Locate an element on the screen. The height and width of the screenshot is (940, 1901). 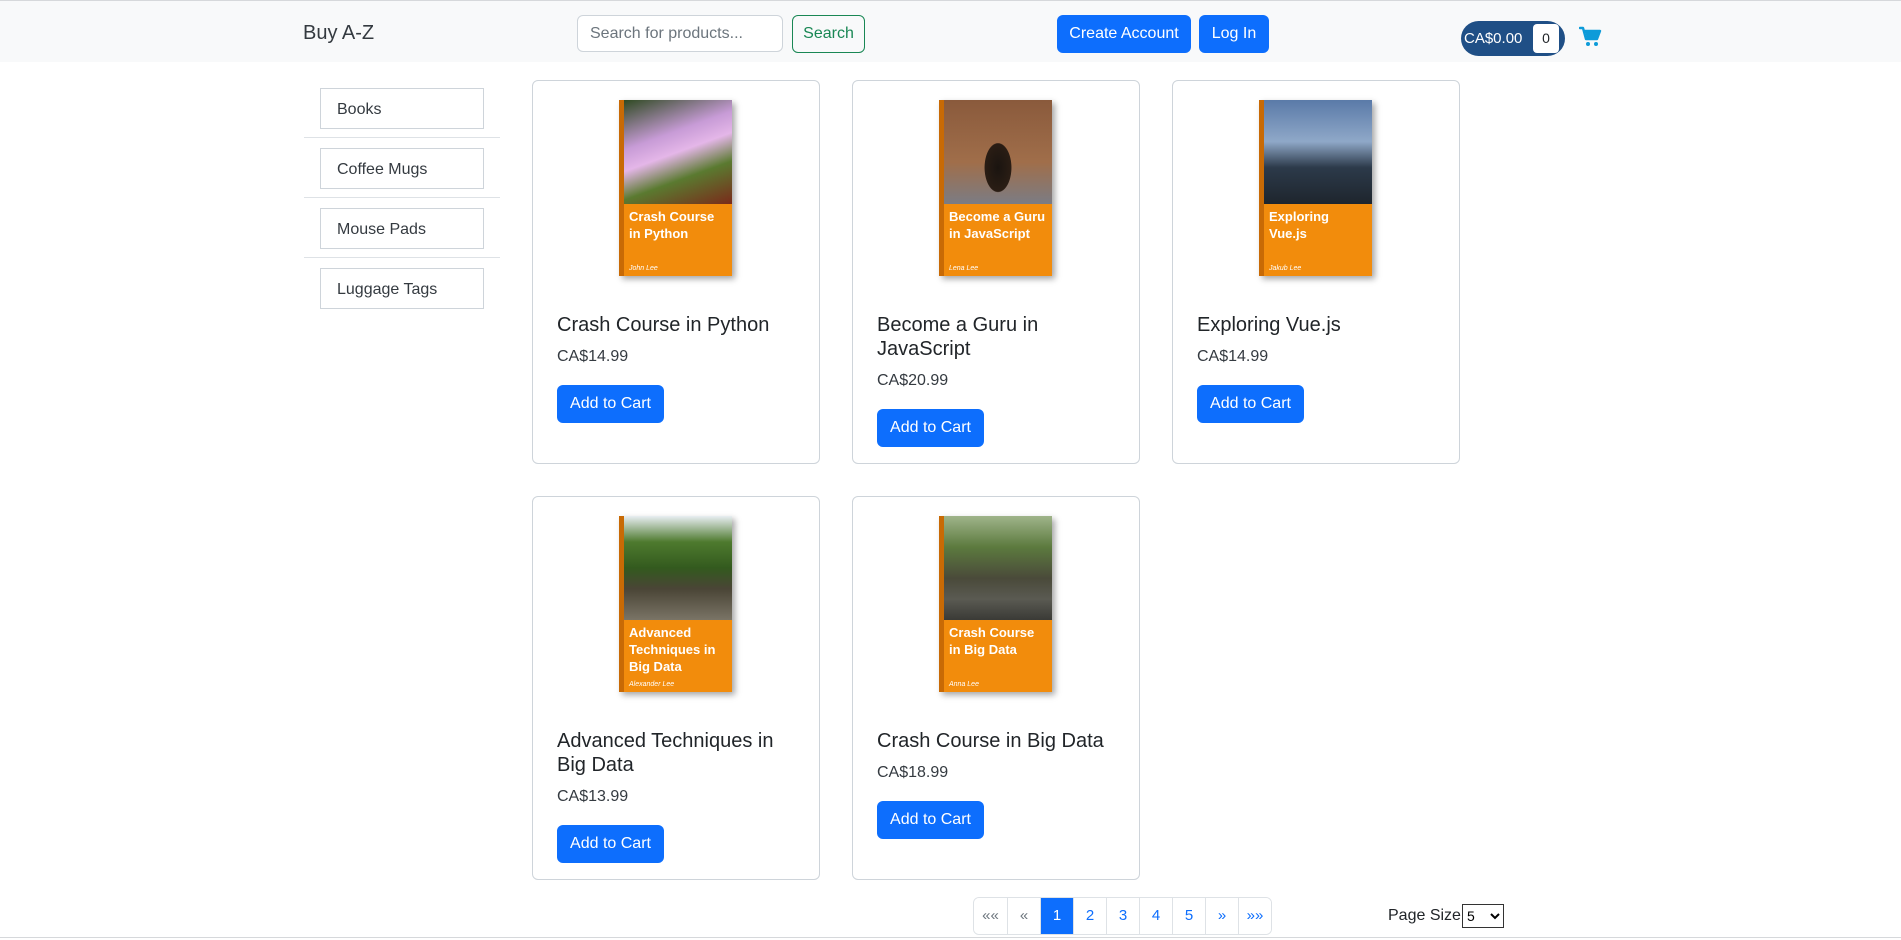
pagination: «« « 1 2 3 4 5 » »» is located at coordinates (1122, 916).